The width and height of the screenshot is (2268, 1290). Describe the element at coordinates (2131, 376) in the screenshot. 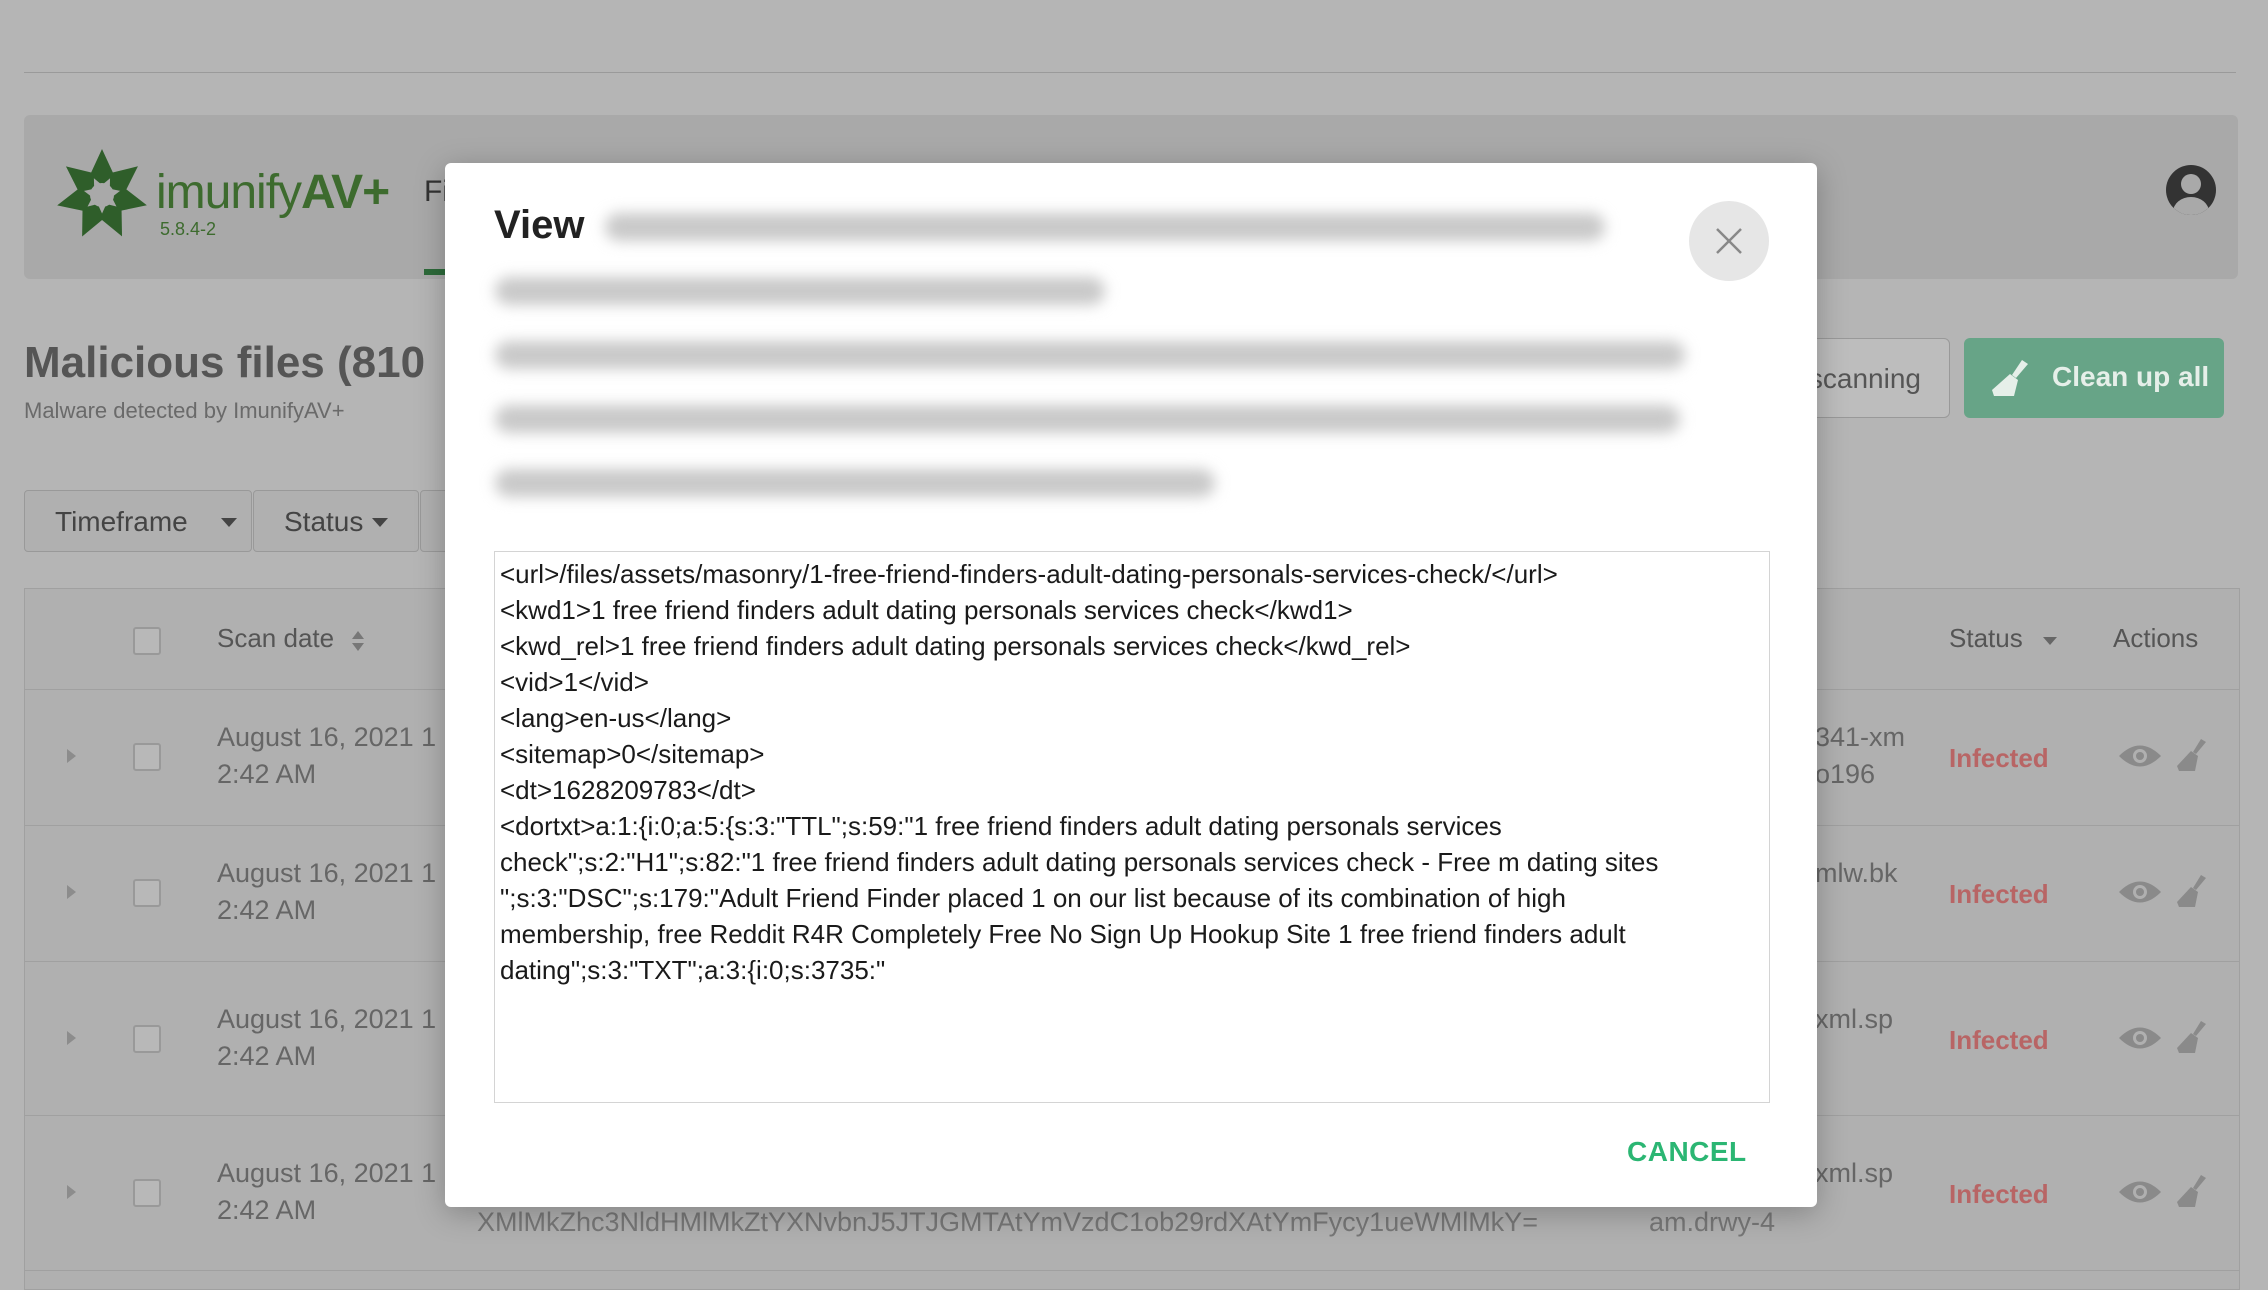

I see `clean-up-all-label: Clean up all` at that location.